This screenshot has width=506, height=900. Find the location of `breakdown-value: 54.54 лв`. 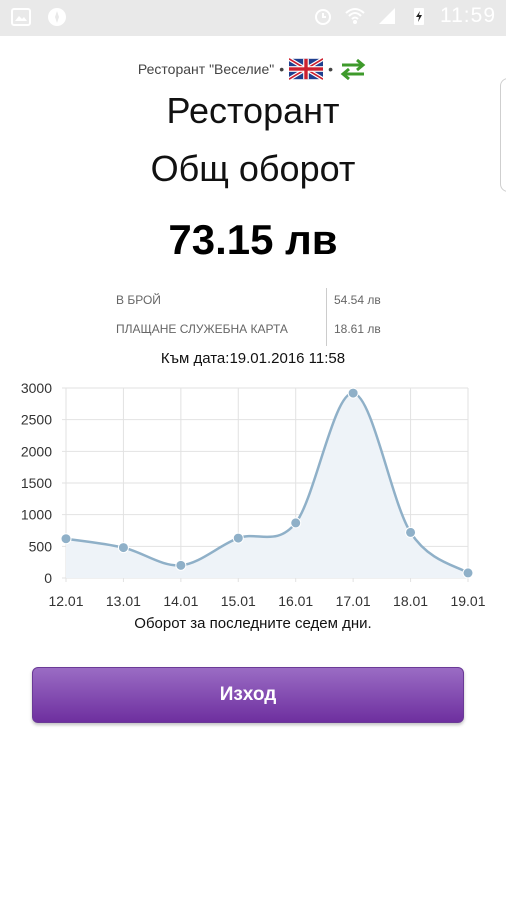

breakdown-value: 54.54 лв is located at coordinates (357, 300).